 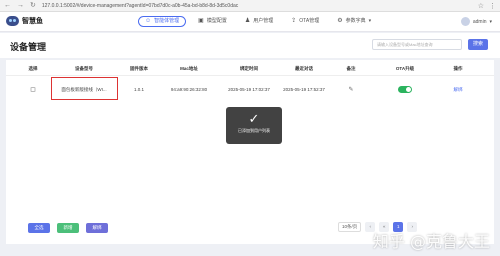 What do you see at coordinates (33, 90) in the screenshot?
I see `row-checkbox` at bounding box center [33, 90].